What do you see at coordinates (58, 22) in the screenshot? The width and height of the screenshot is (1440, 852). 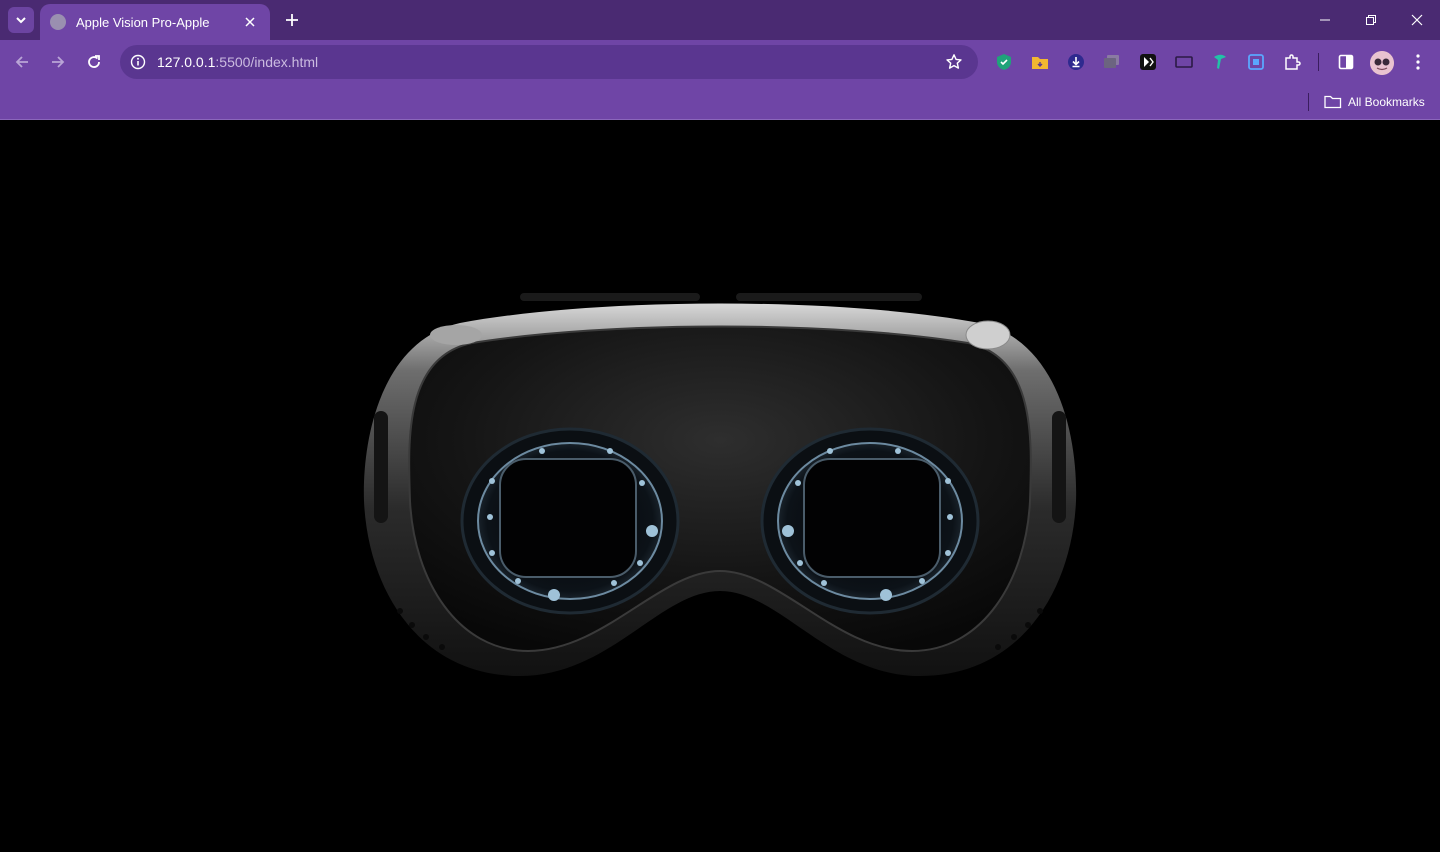 I see `globe-icon` at bounding box center [58, 22].